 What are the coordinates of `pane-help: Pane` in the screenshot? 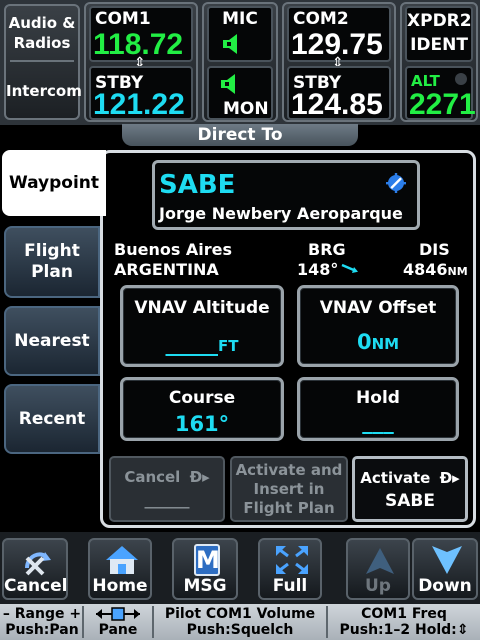 It's located at (118, 622).